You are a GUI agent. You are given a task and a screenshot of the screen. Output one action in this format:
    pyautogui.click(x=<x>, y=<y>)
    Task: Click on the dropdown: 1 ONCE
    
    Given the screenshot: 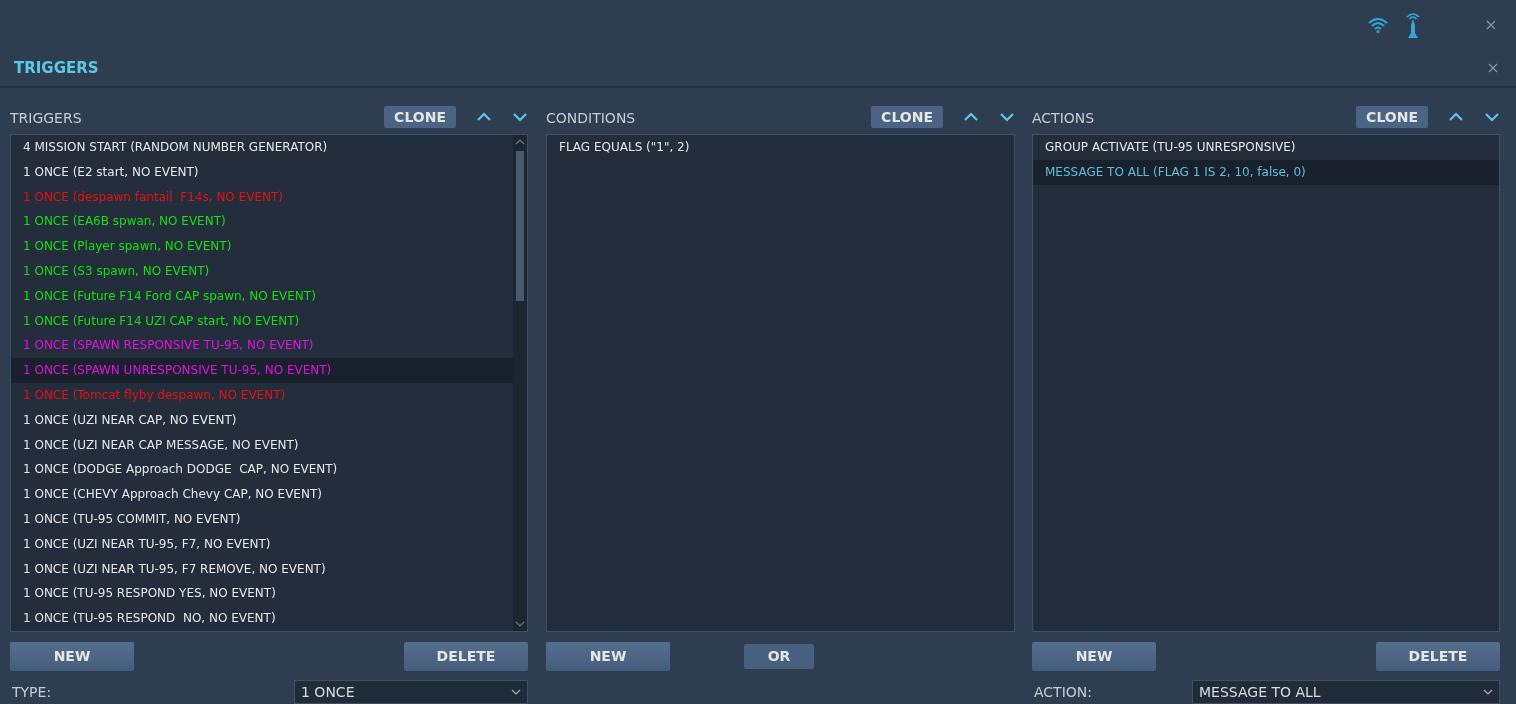 What is the action you would take?
    pyautogui.click(x=411, y=692)
    